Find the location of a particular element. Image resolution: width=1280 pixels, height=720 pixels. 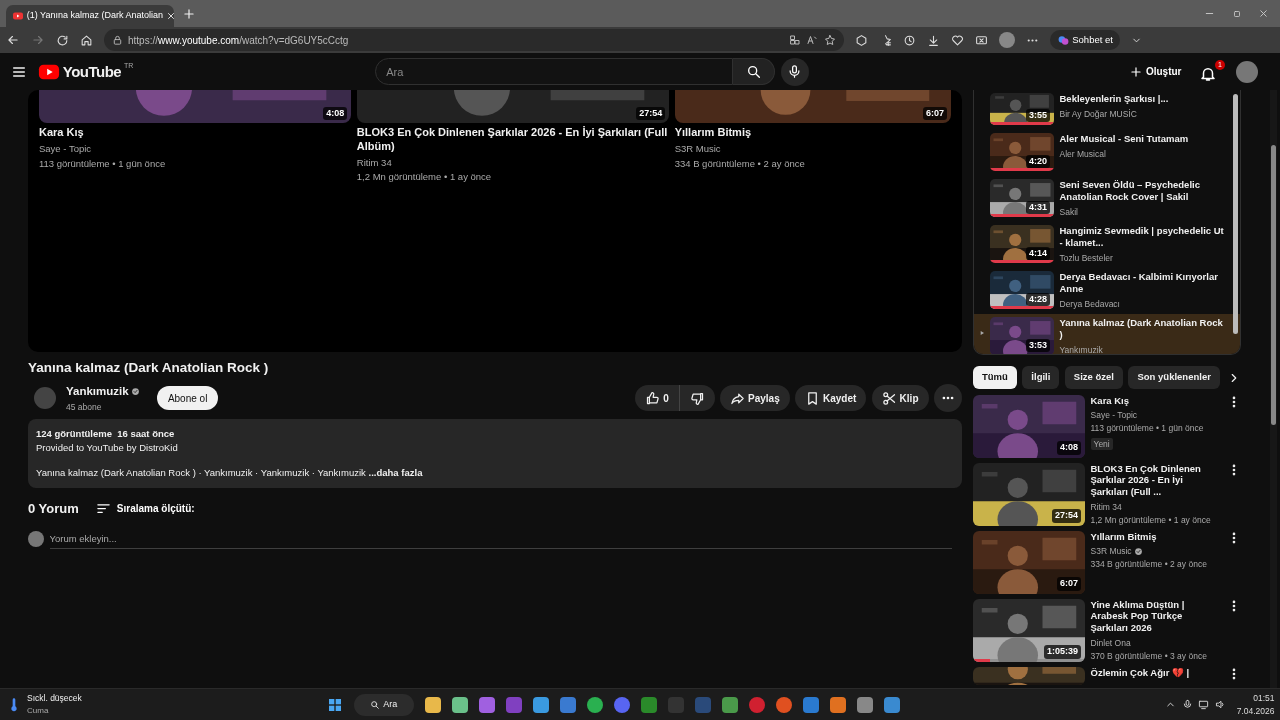

description-panel: 124 görüntüleme 16 saat önce Provided to YouTube by DistroKid Yanına kalmaz (Dark Anatolian Rock ) · Yankımuzik · Yankımuzik · Yankımuzik ...daha fazla is located at coordinates (495, 453).